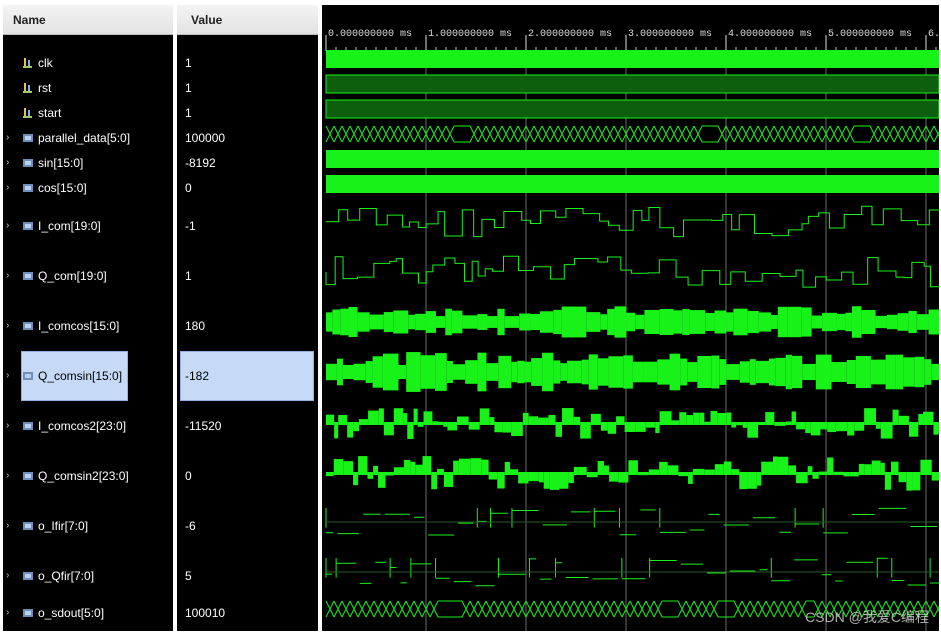  I want to click on timeline-tick-label: 3.000000000 ms, so click(670, 34).